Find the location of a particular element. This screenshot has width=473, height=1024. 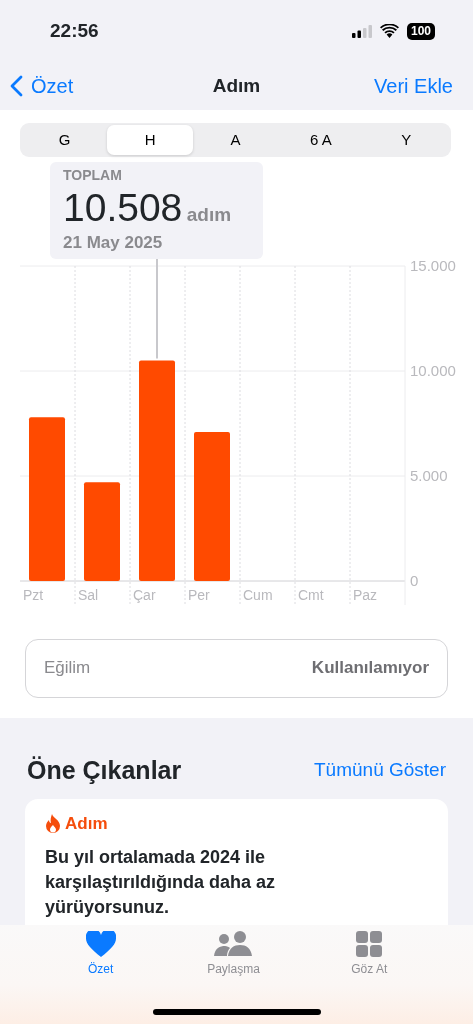

axis-day-label: Sal is located at coordinates (88, 594).